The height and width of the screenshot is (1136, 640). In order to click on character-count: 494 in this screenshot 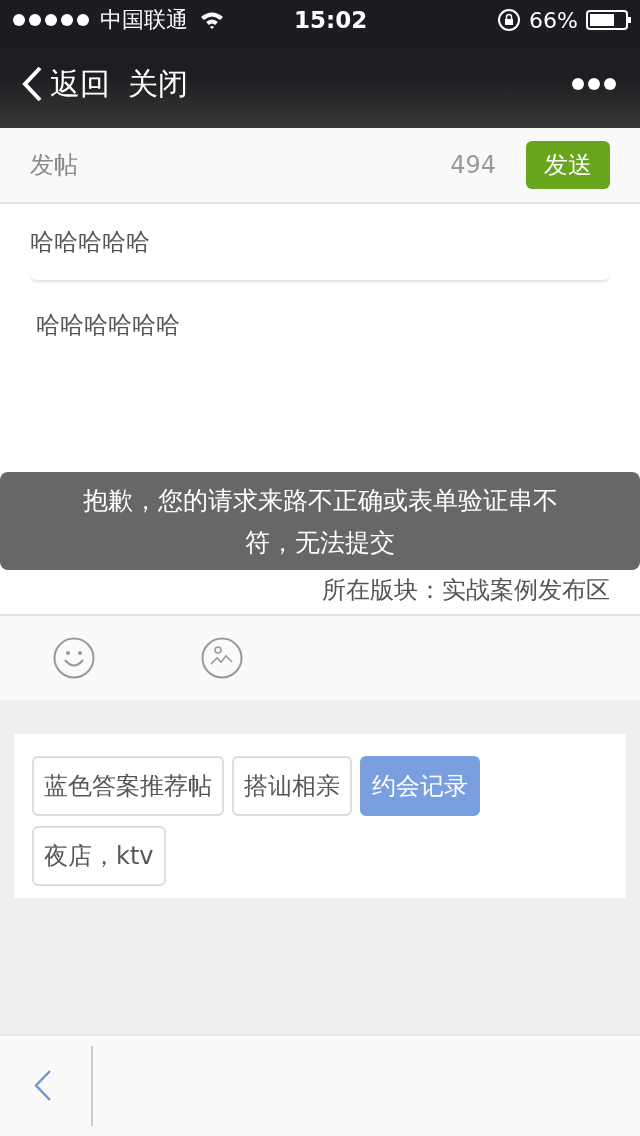, I will do `click(473, 165)`.